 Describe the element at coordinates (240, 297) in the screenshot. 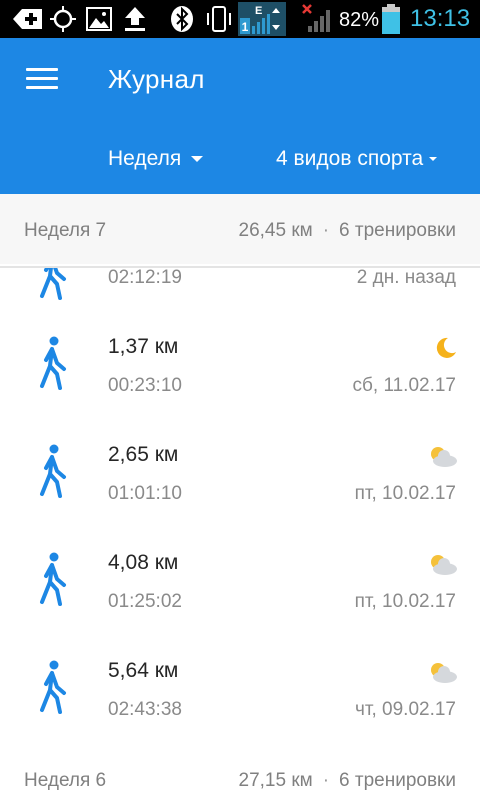

I see `activity-row: 02:12:19 2 дн. назад` at that location.